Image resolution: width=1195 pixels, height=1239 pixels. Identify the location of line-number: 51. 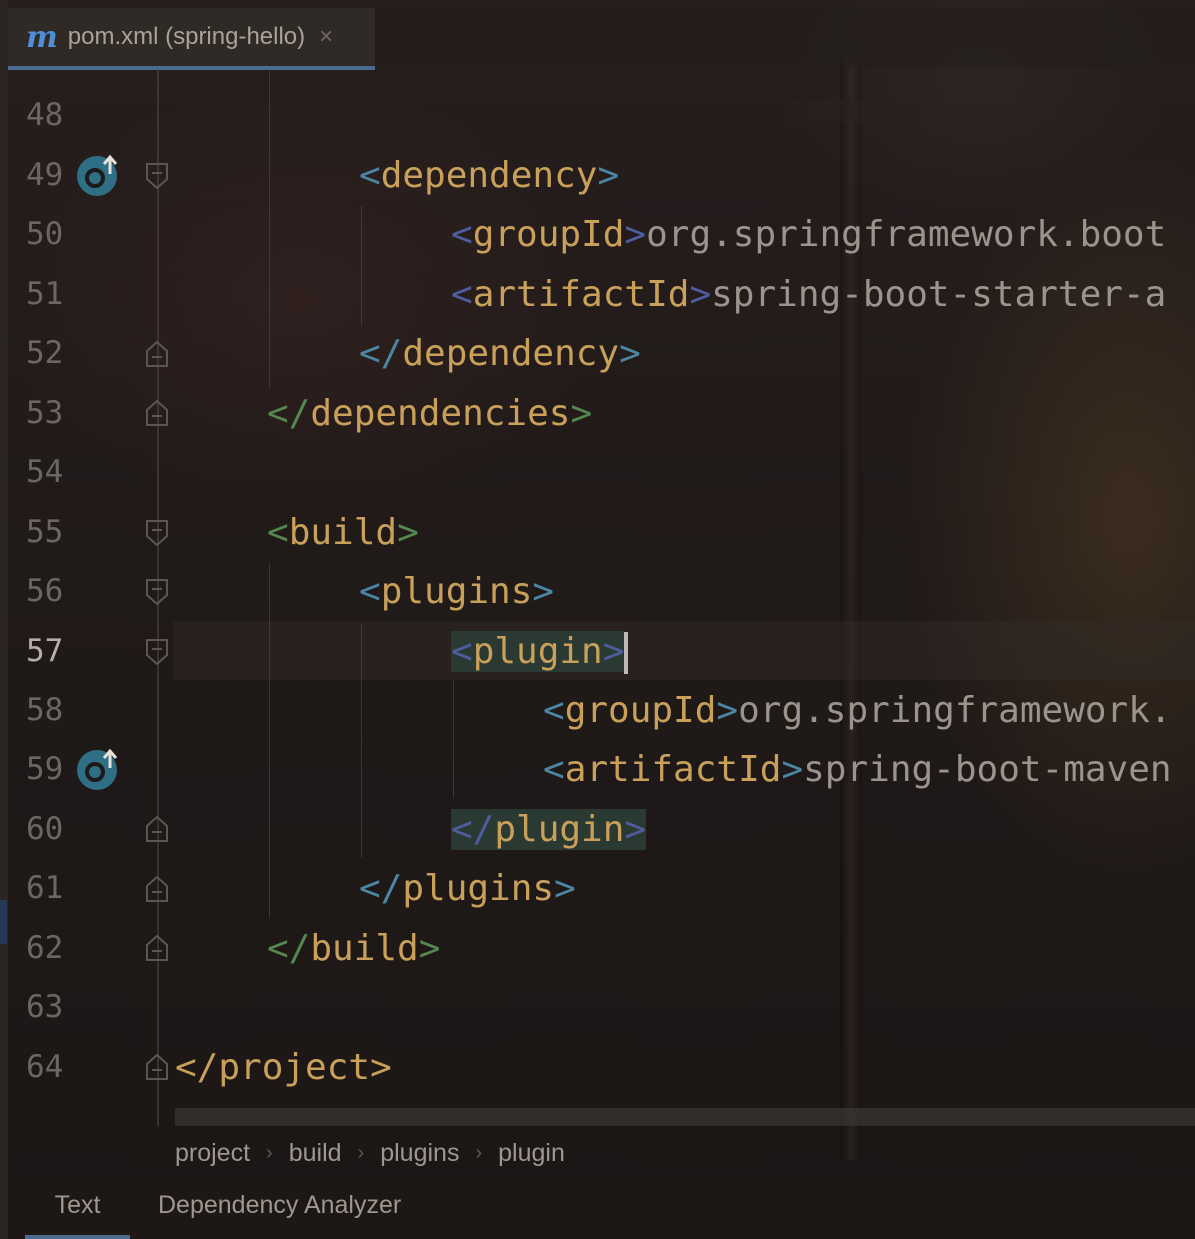
(45, 294).